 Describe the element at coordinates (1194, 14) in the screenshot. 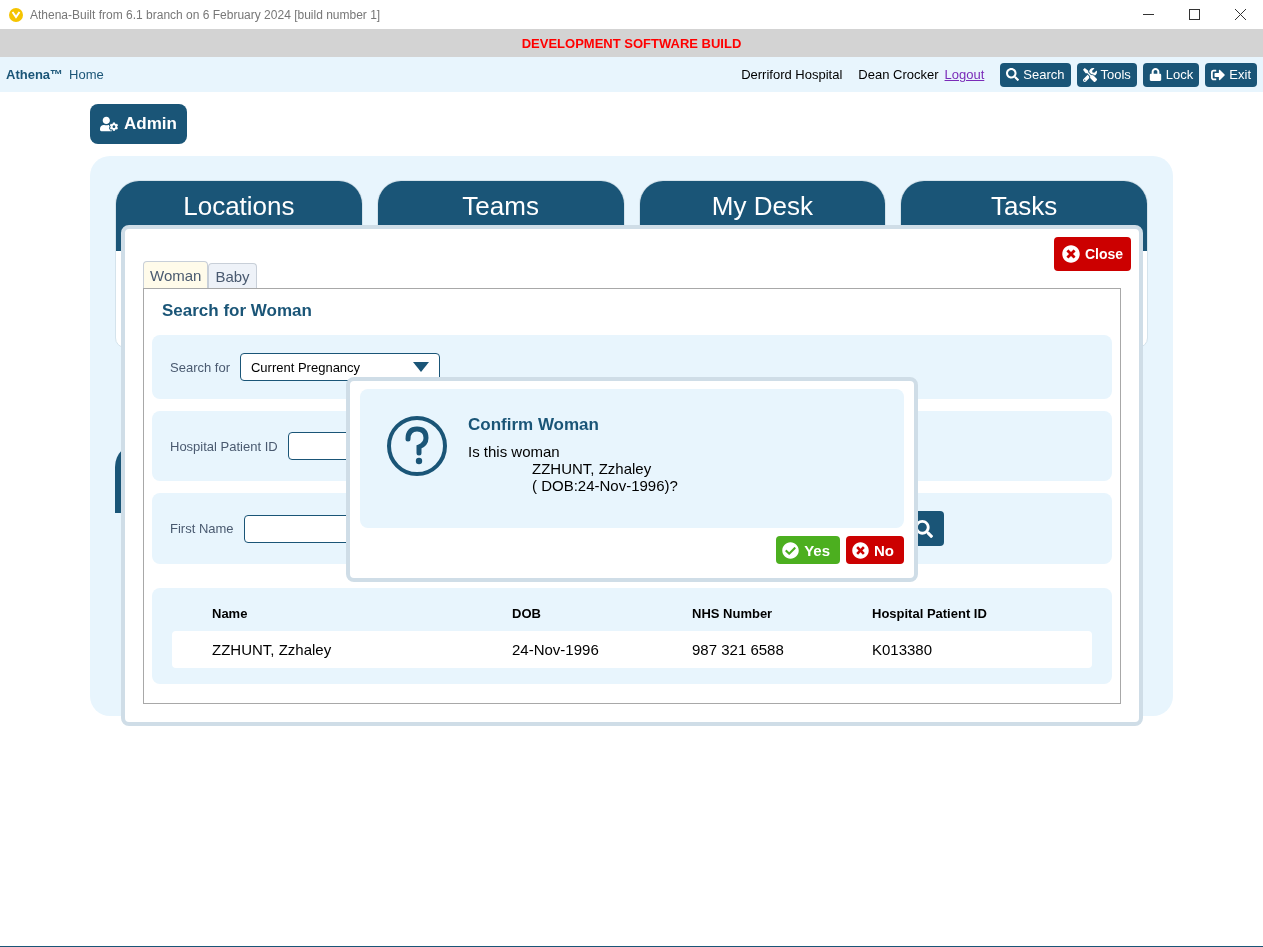

I see `maximize-icon` at that location.